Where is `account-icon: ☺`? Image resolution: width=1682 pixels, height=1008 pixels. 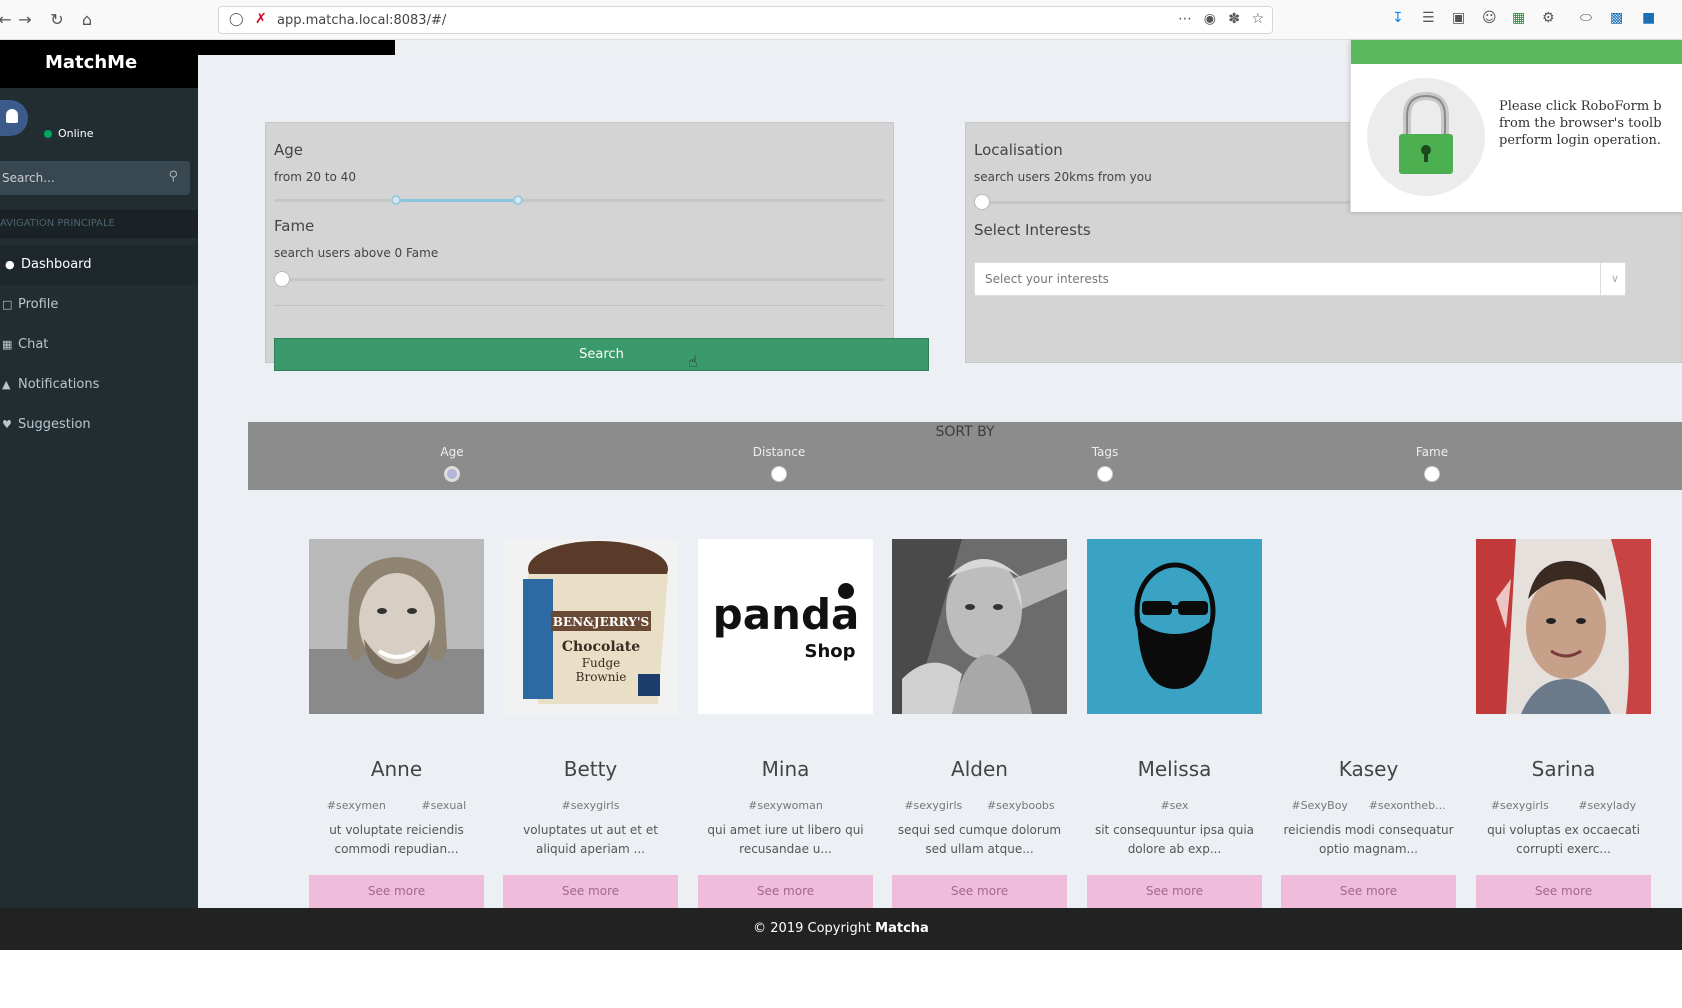
account-icon: ☺ is located at coordinates (1489, 18).